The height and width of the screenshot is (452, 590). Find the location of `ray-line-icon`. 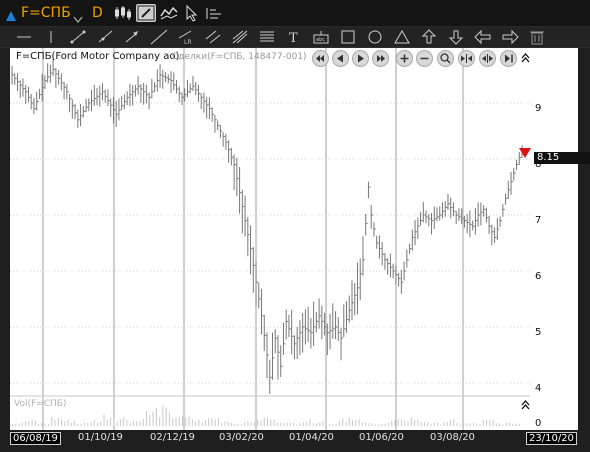

ray-line-icon is located at coordinates (105, 37).